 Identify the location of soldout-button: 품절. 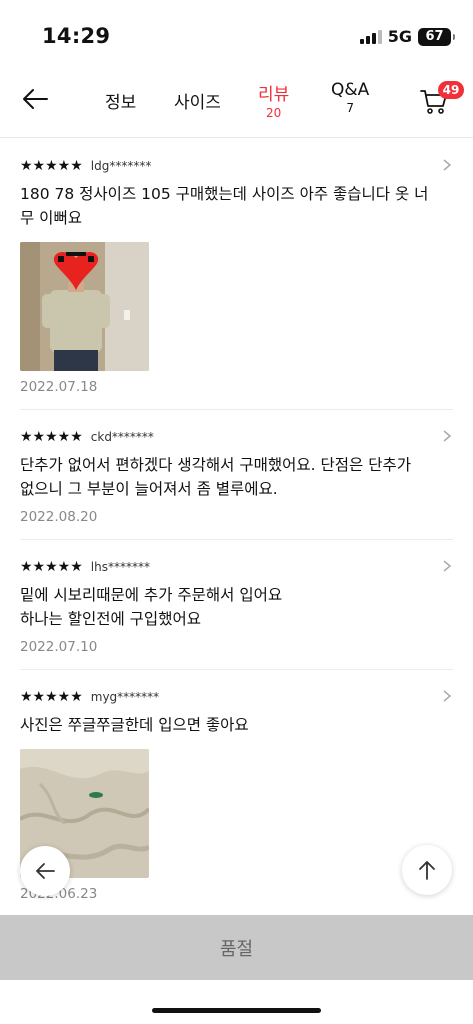
(236, 947).